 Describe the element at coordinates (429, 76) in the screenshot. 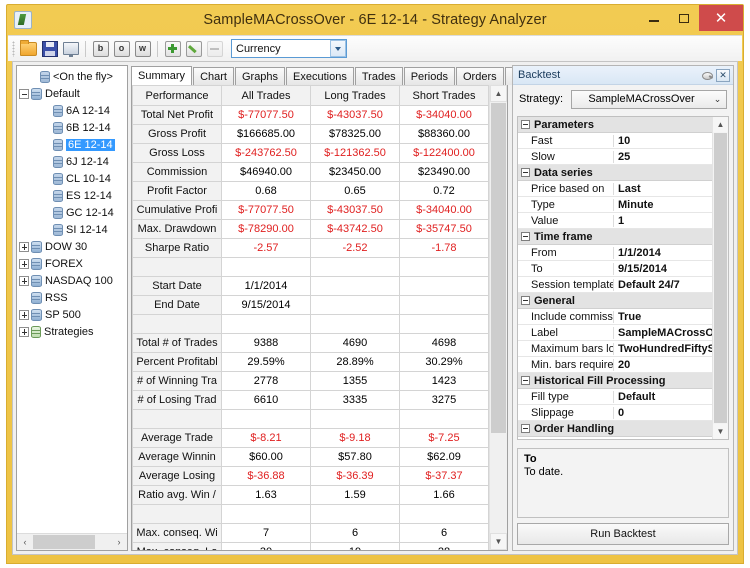

I see `tab-periods: Periods` at that location.